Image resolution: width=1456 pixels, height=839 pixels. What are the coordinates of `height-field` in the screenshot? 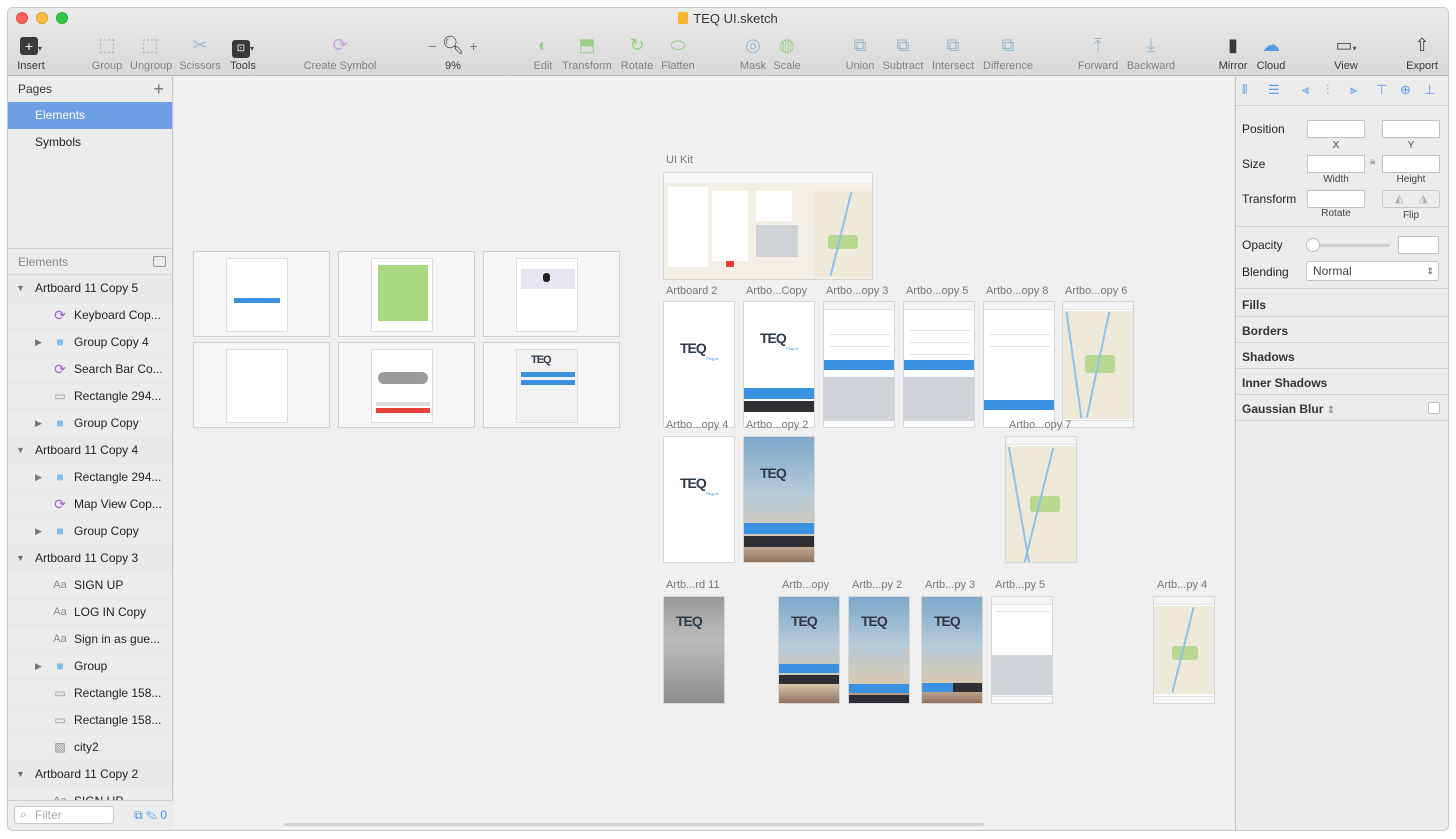 It's located at (1411, 164).